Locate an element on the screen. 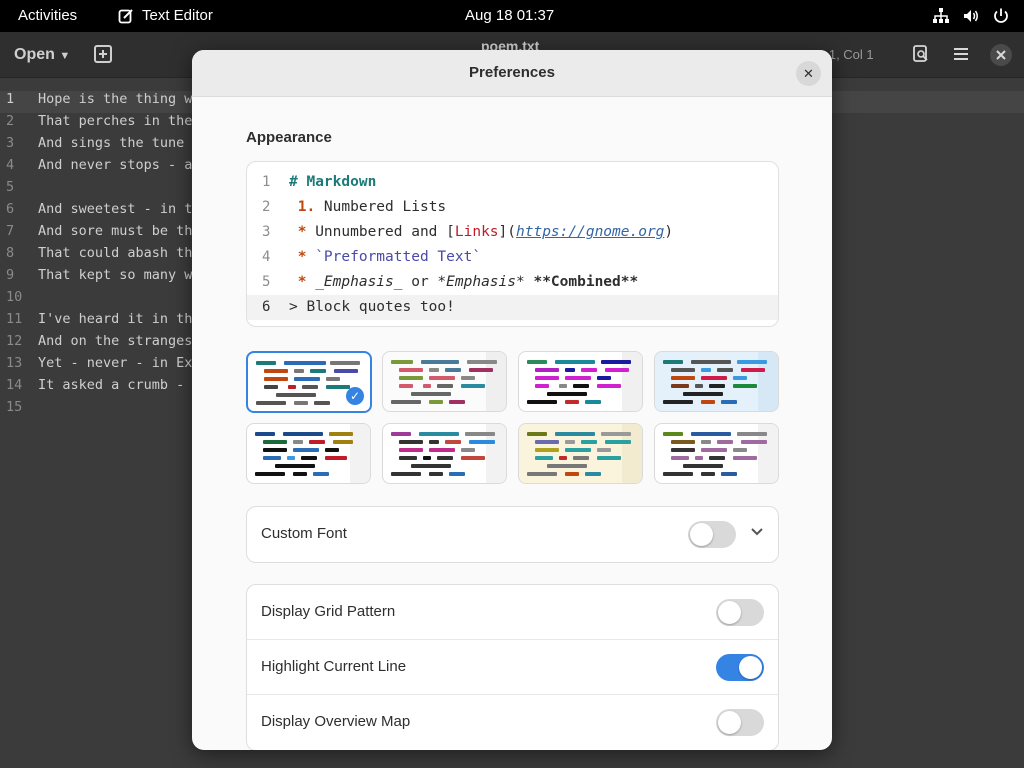  open-label: Open is located at coordinates (34, 54).